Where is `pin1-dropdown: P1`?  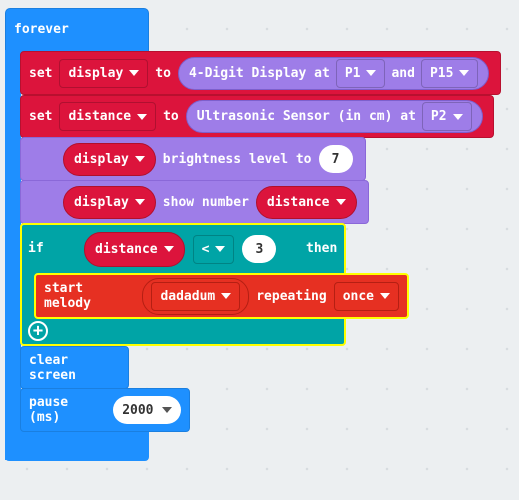 pin1-dropdown: P1 is located at coordinates (360, 73).